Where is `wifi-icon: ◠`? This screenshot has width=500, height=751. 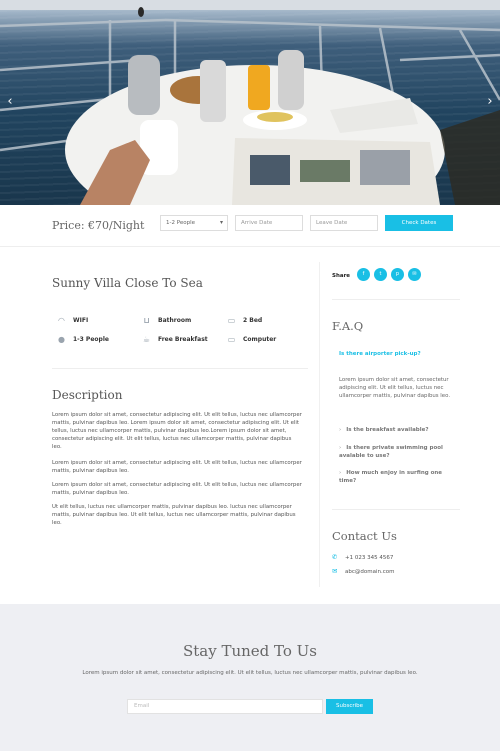 wifi-icon: ◠ is located at coordinates (61, 320).